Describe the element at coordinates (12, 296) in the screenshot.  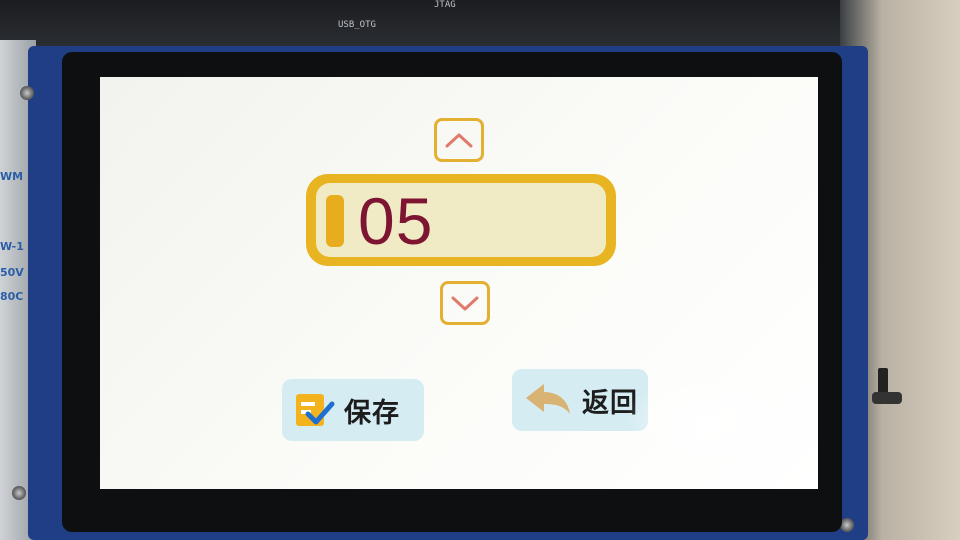
I see `strip-label: 80C` at that location.